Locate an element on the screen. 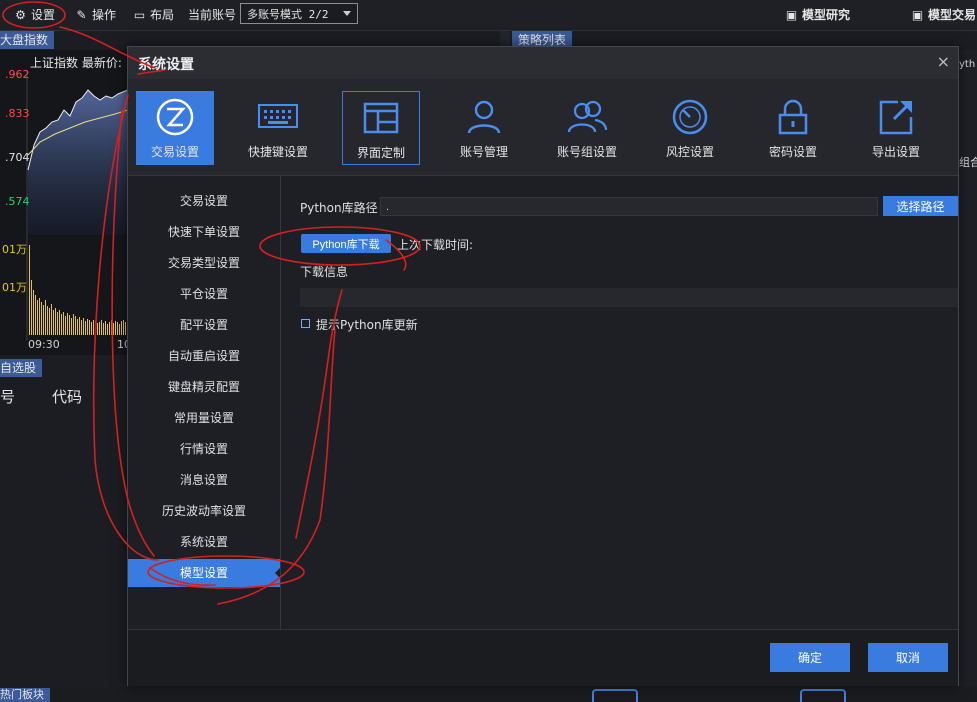 This screenshot has height=702, width=977. top-toolbar: ⚙ 设置 ✎ 操作 ▭ 布局 当前账号 多账号模式 2/2 ▣ 模型研究 ▣ 模型交易 is located at coordinates (488, 15).